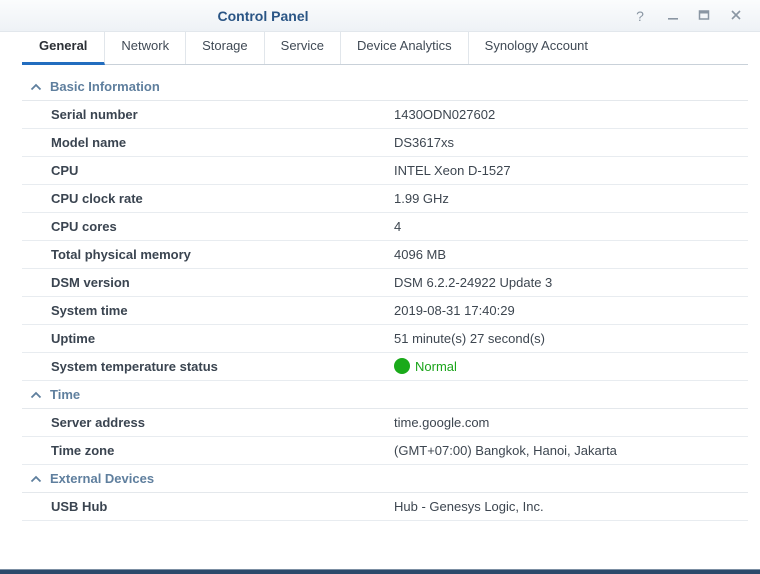 The height and width of the screenshot is (574, 760). What do you see at coordinates (105, 86) in the screenshot?
I see `section-title: Basic Information` at bounding box center [105, 86].